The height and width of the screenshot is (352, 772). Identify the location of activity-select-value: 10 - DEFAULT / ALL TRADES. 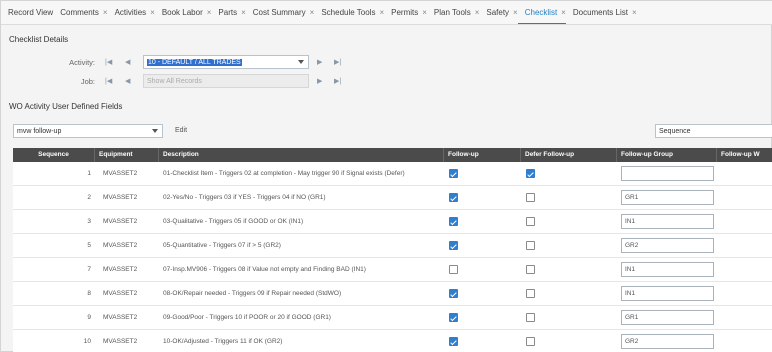
(194, 62).